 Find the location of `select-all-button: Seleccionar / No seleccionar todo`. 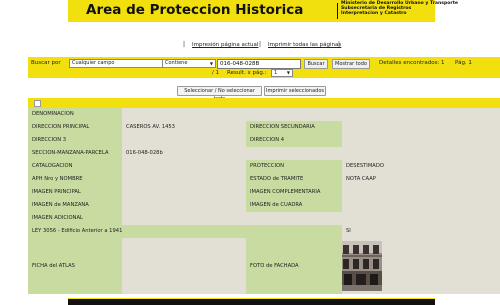

select-all-button: Seleccionar / No seleccionar todo is located at coordinates (219, 94).